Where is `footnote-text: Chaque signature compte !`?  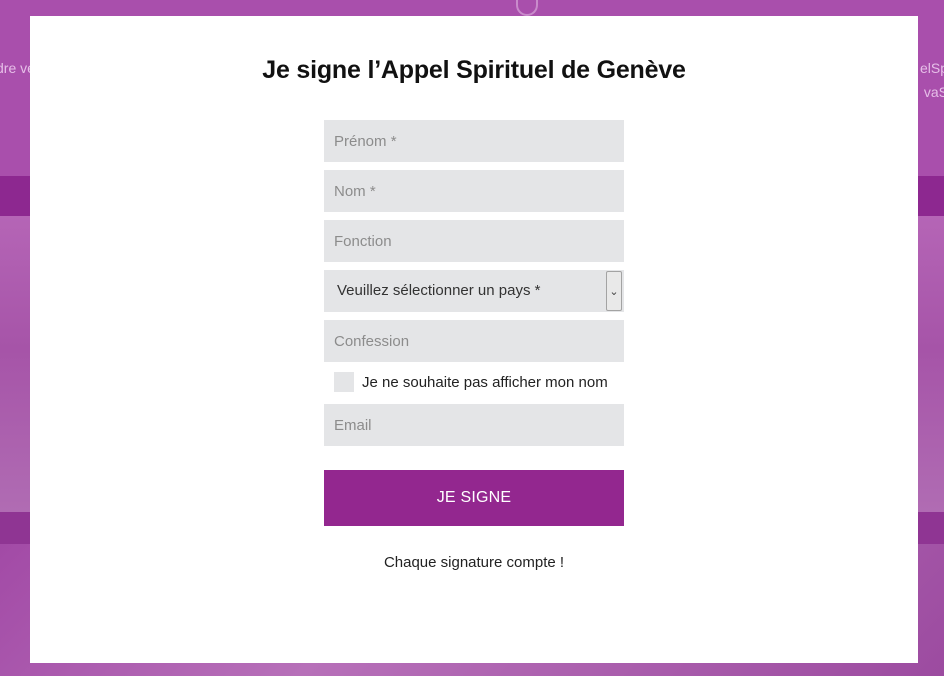
footnote-text: Chaque signature compte ! is located at coordinates (474, 562).